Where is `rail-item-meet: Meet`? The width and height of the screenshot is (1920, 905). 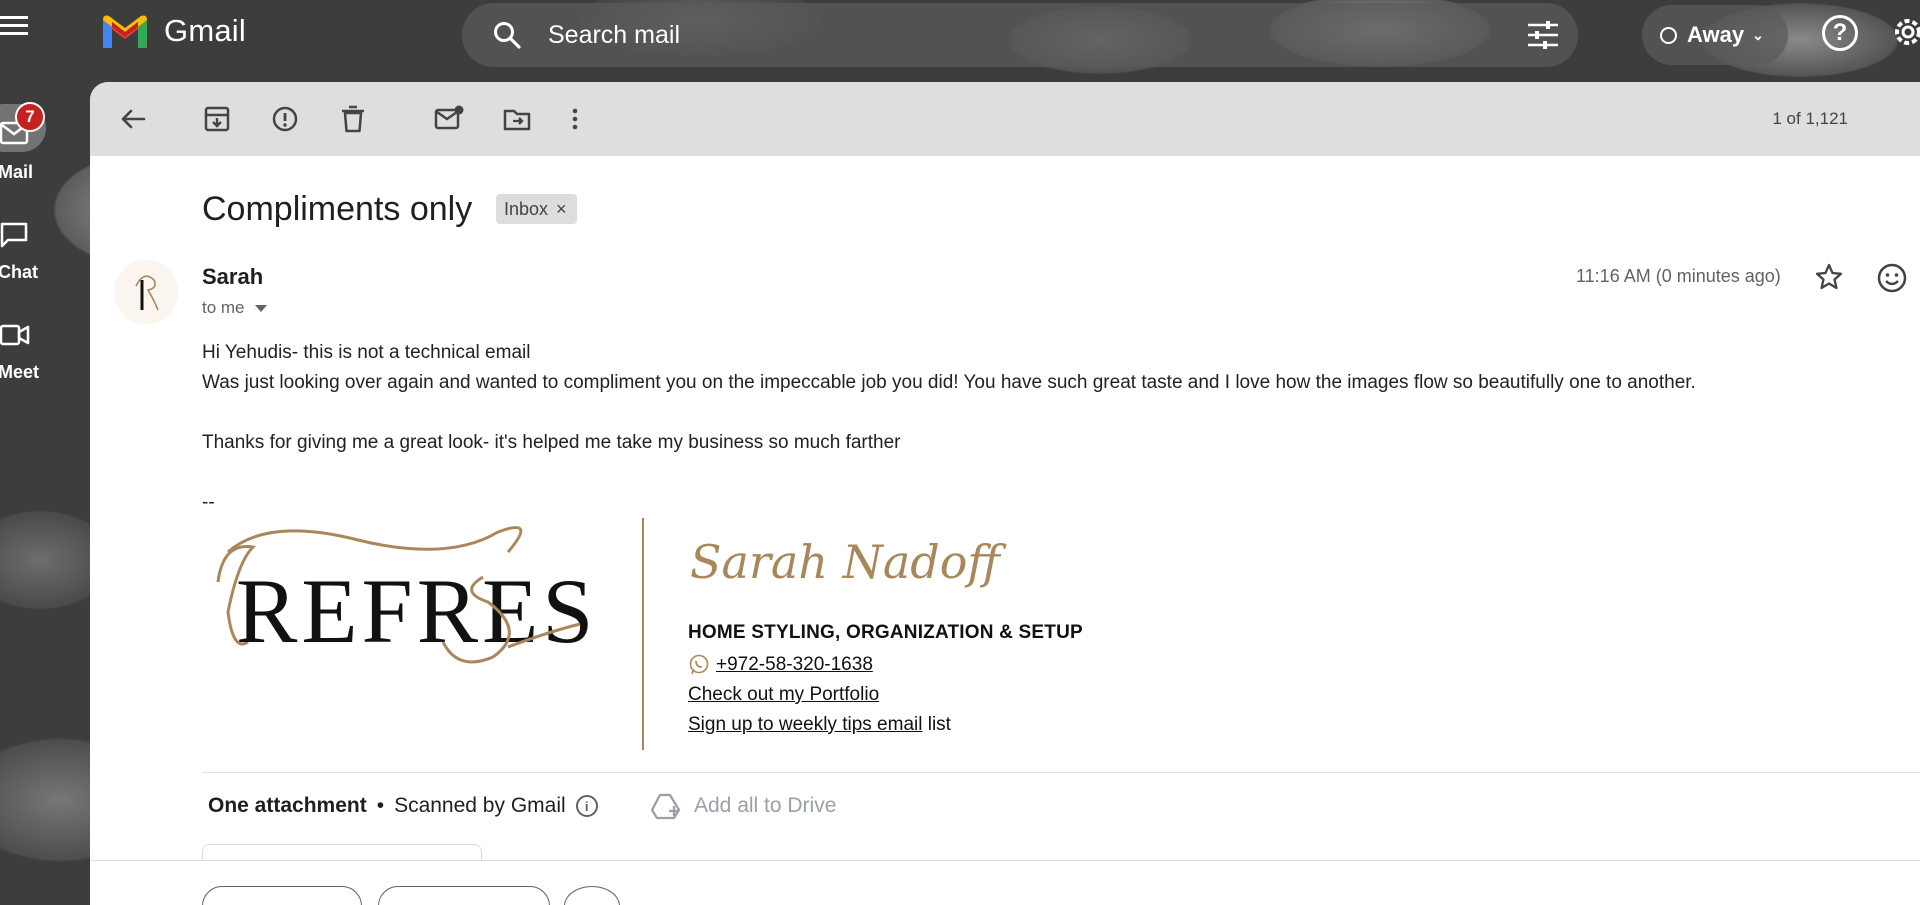
rail-item-meet: Meet is located at coordinates (33, 350).